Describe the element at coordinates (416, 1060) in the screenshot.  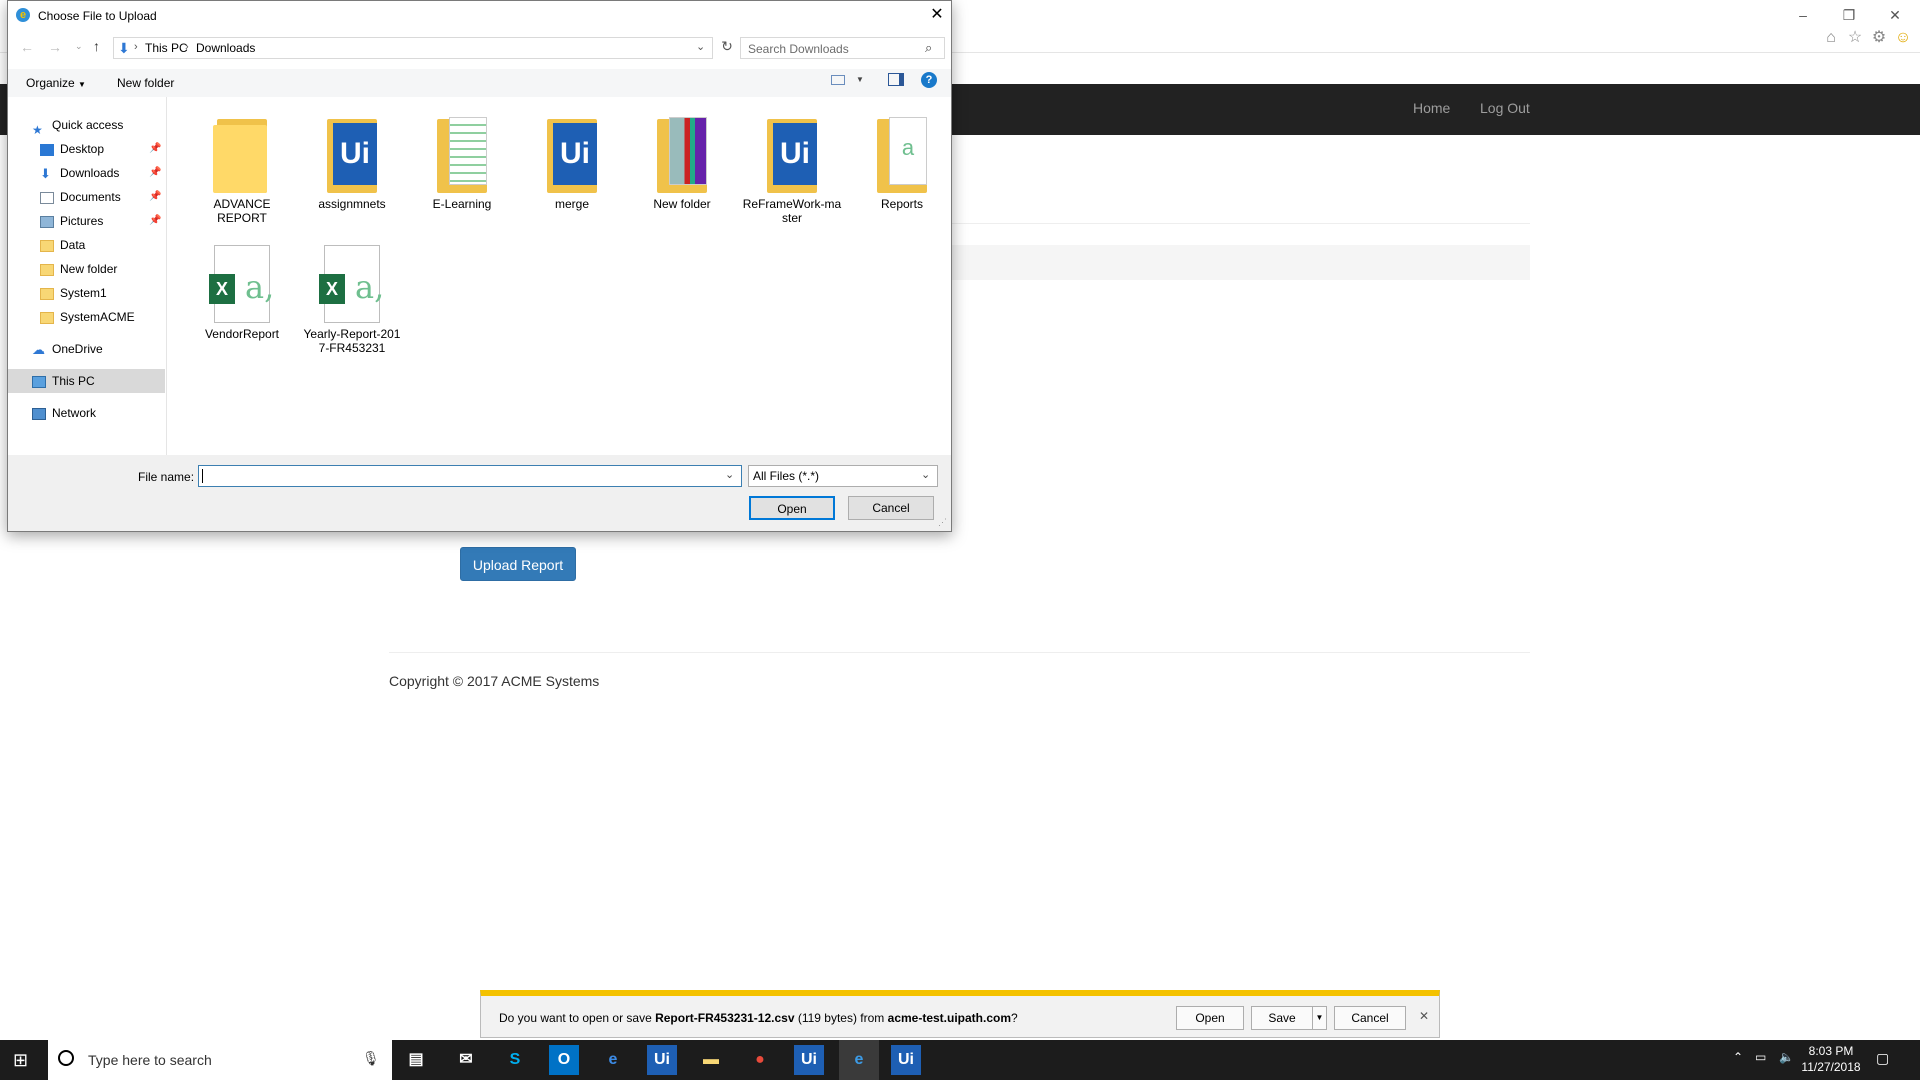
I see `task-view-icon: ▤` at that location.